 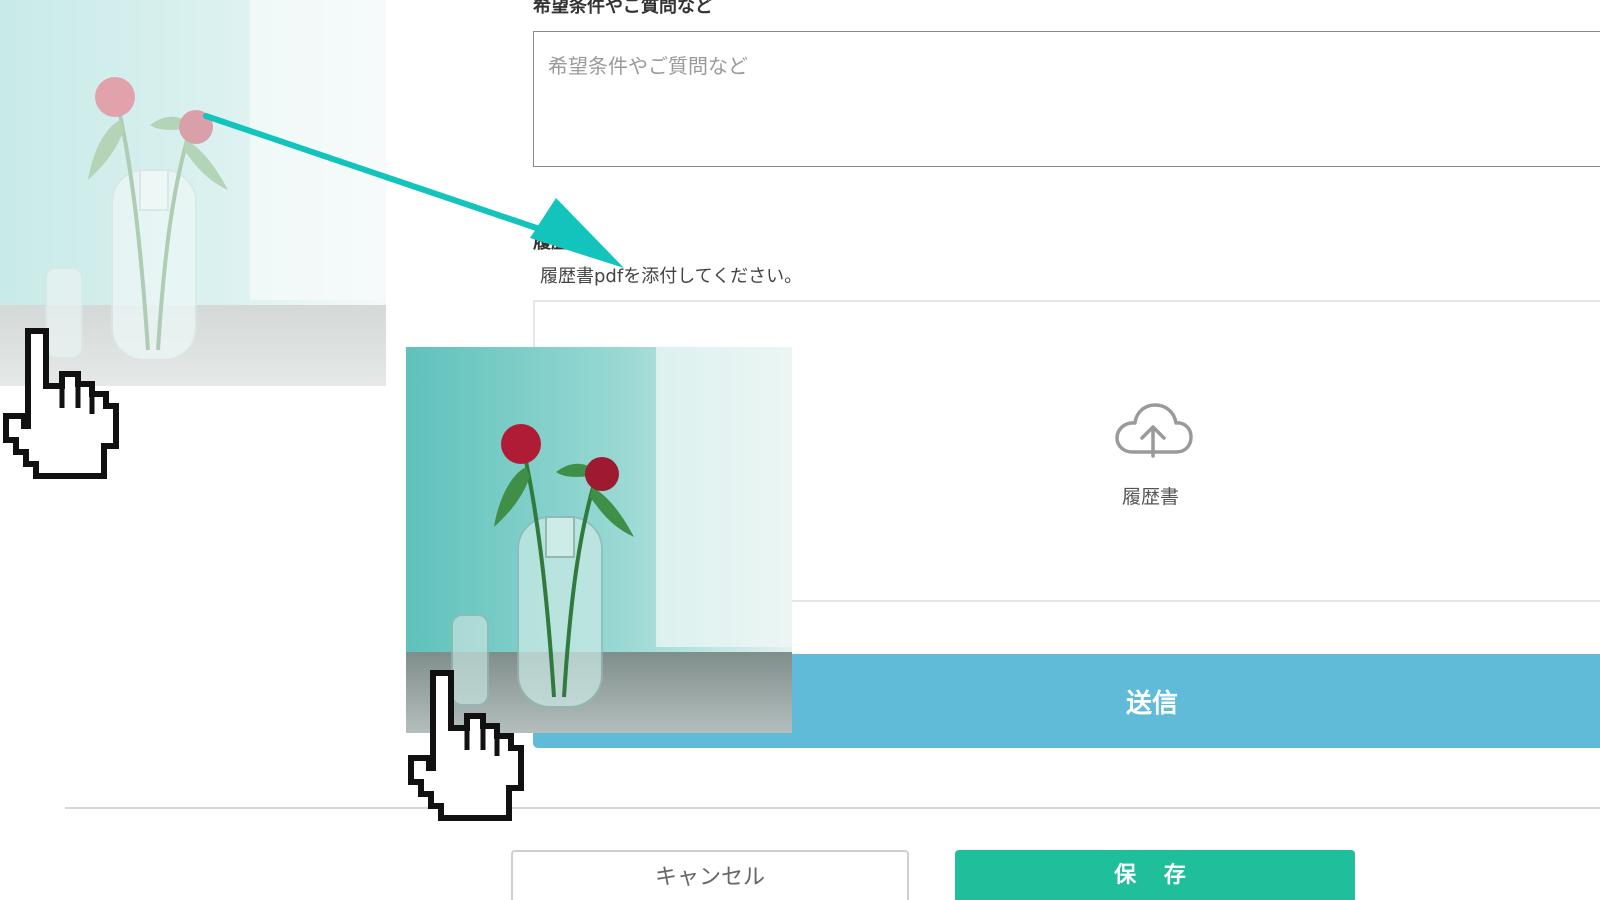 What do you see at coordinates (832, 808) in the screenshot?
I see `footer-divider` at bounding box center [832, 808].